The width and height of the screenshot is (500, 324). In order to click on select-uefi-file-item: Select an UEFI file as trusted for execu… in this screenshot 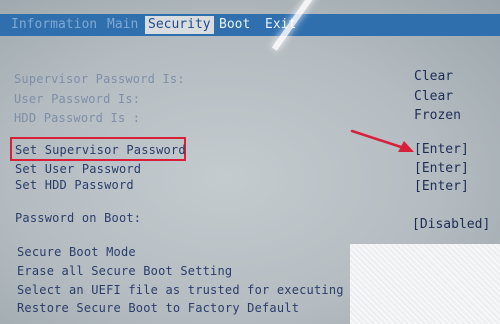, I will do `click(180, 290)`.